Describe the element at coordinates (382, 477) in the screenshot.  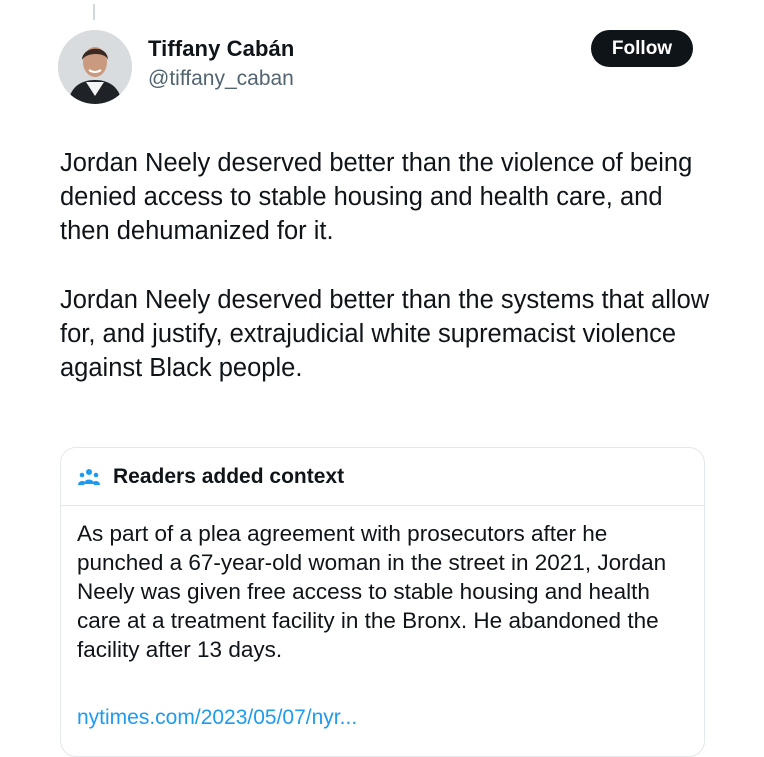
I see `community-note-header: Readers added context` at that location.